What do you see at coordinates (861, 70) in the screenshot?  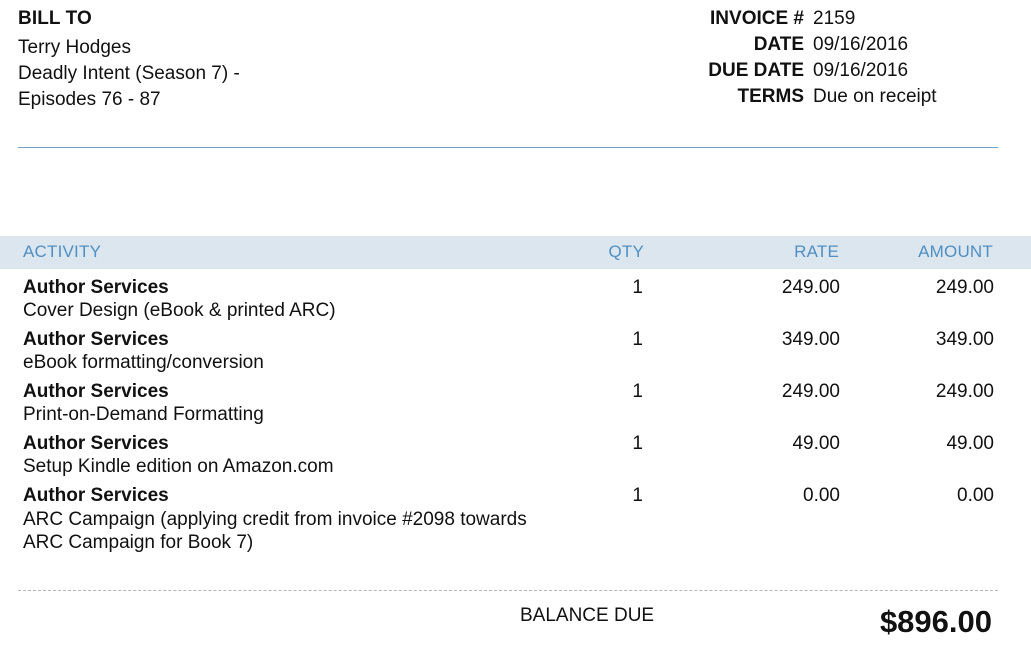 I see `due-date: 09/16/2016` at bounding box center [861, 70].